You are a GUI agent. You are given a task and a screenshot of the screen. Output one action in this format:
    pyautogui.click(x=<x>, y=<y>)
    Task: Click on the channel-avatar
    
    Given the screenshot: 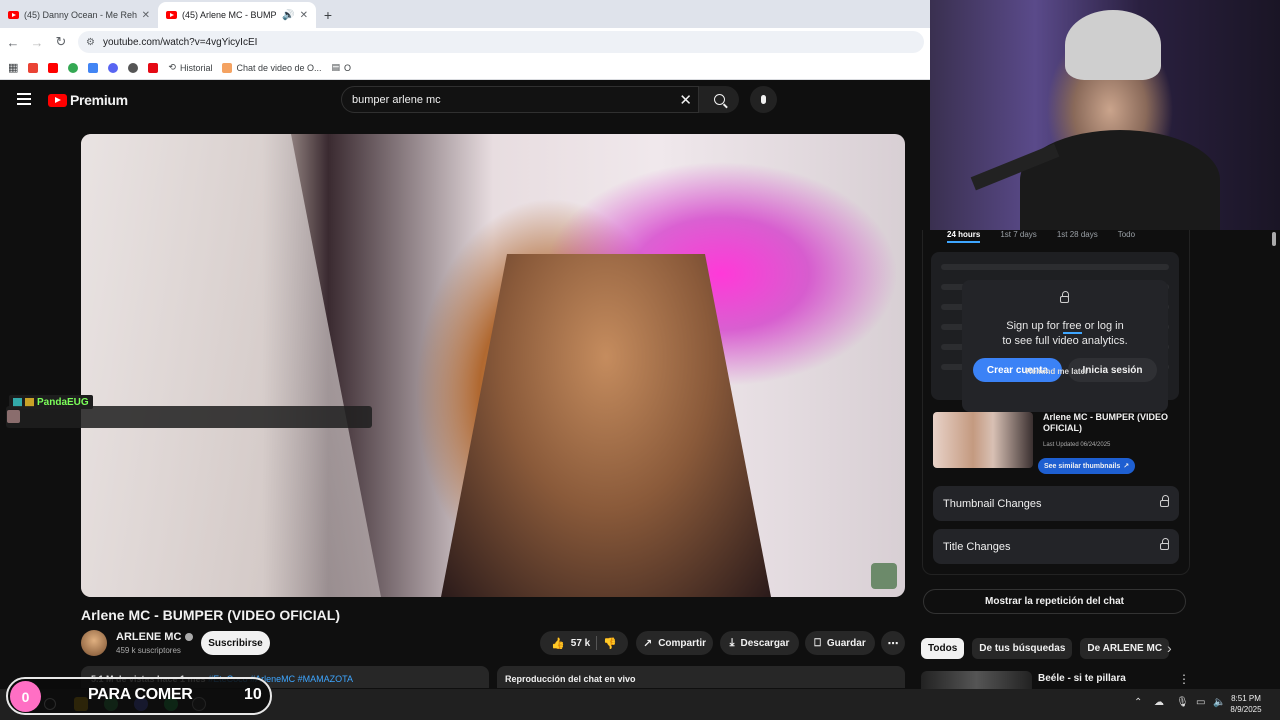 What is the action you would take?
    pyautogui.click(x=94, y=643)
    